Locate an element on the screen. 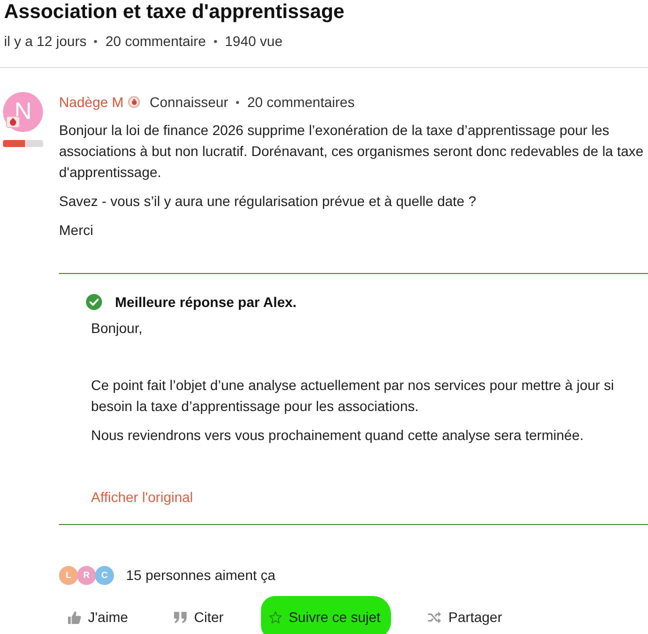  shuffle-icon is located at coordinates (435, 617).